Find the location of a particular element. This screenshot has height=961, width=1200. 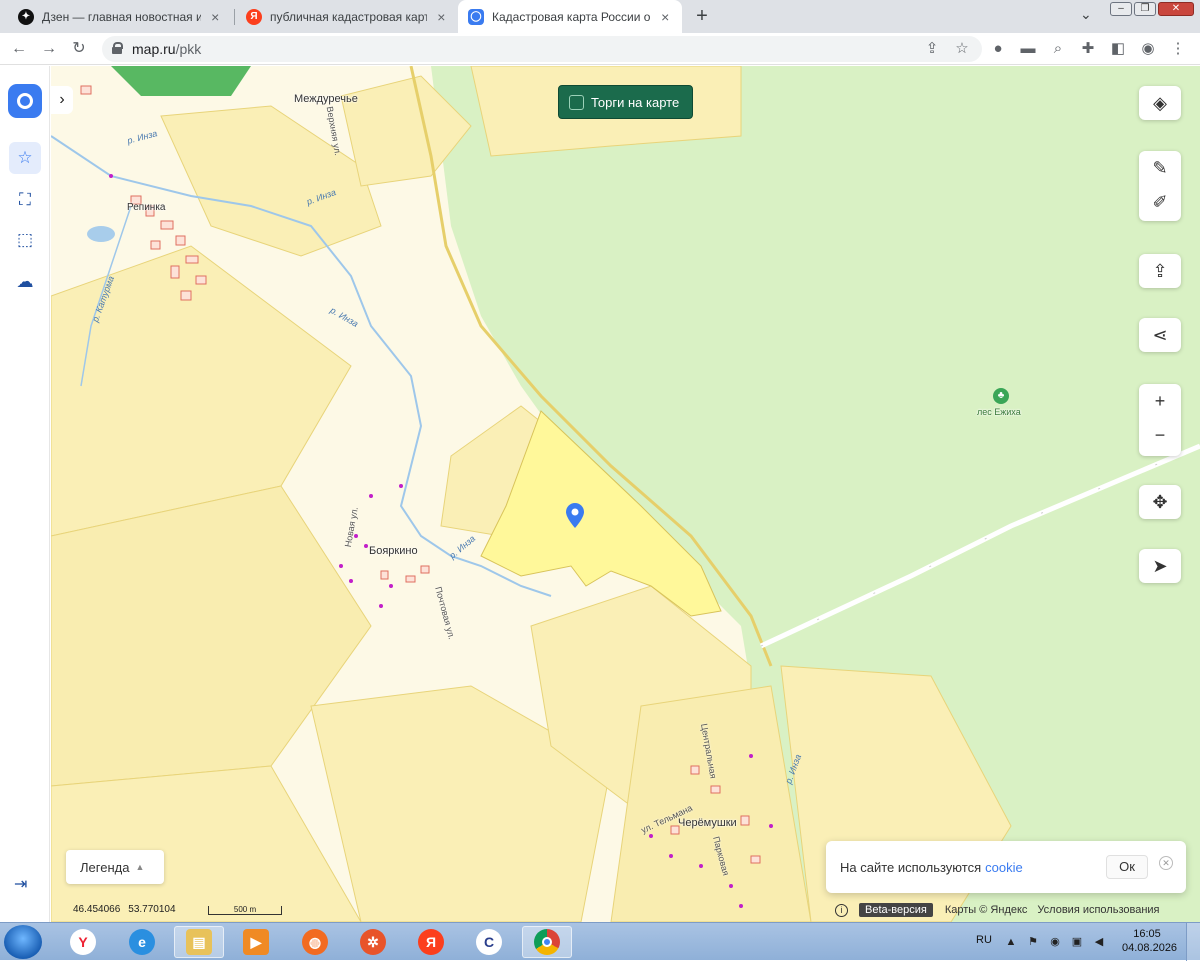

tab-title: Кадастровая карта России онла is located at coordinates (571, 16).